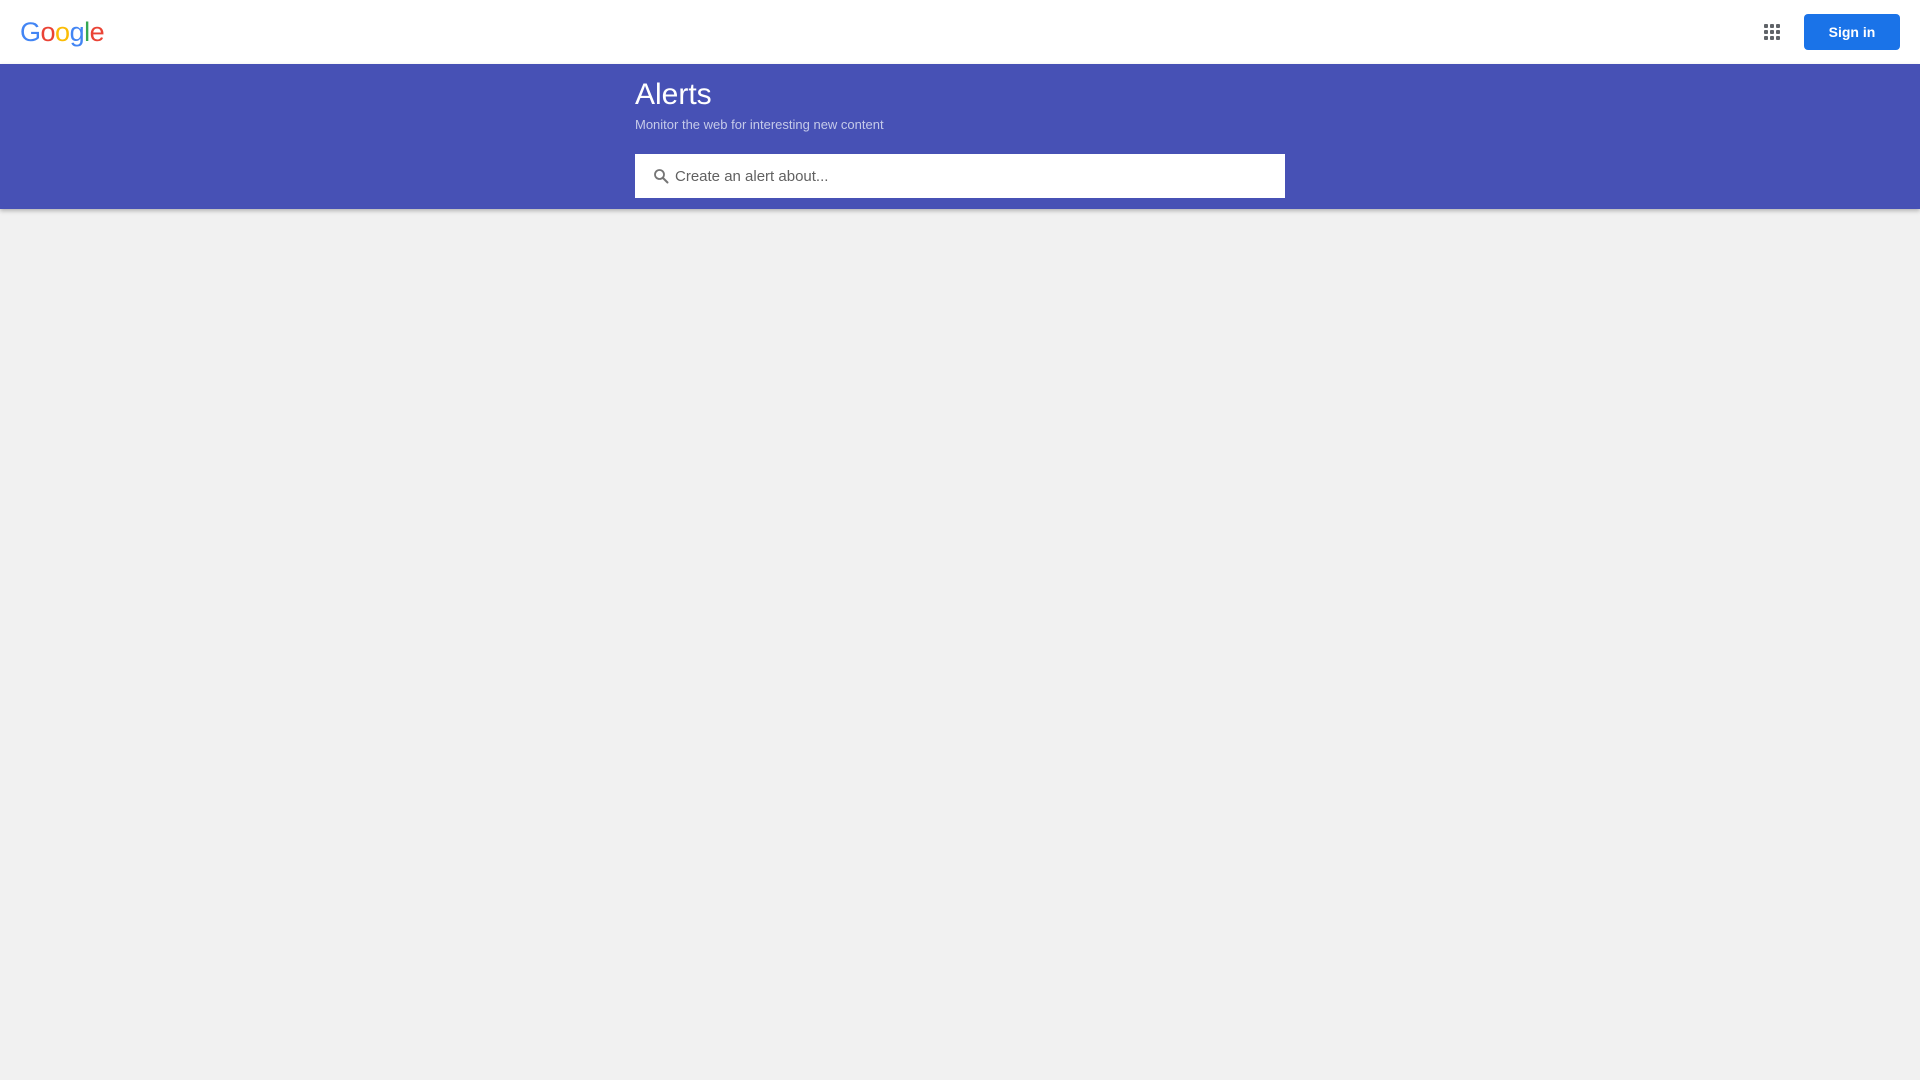  I want to click on sign-in-button: Sign in, so click(1852, 32).